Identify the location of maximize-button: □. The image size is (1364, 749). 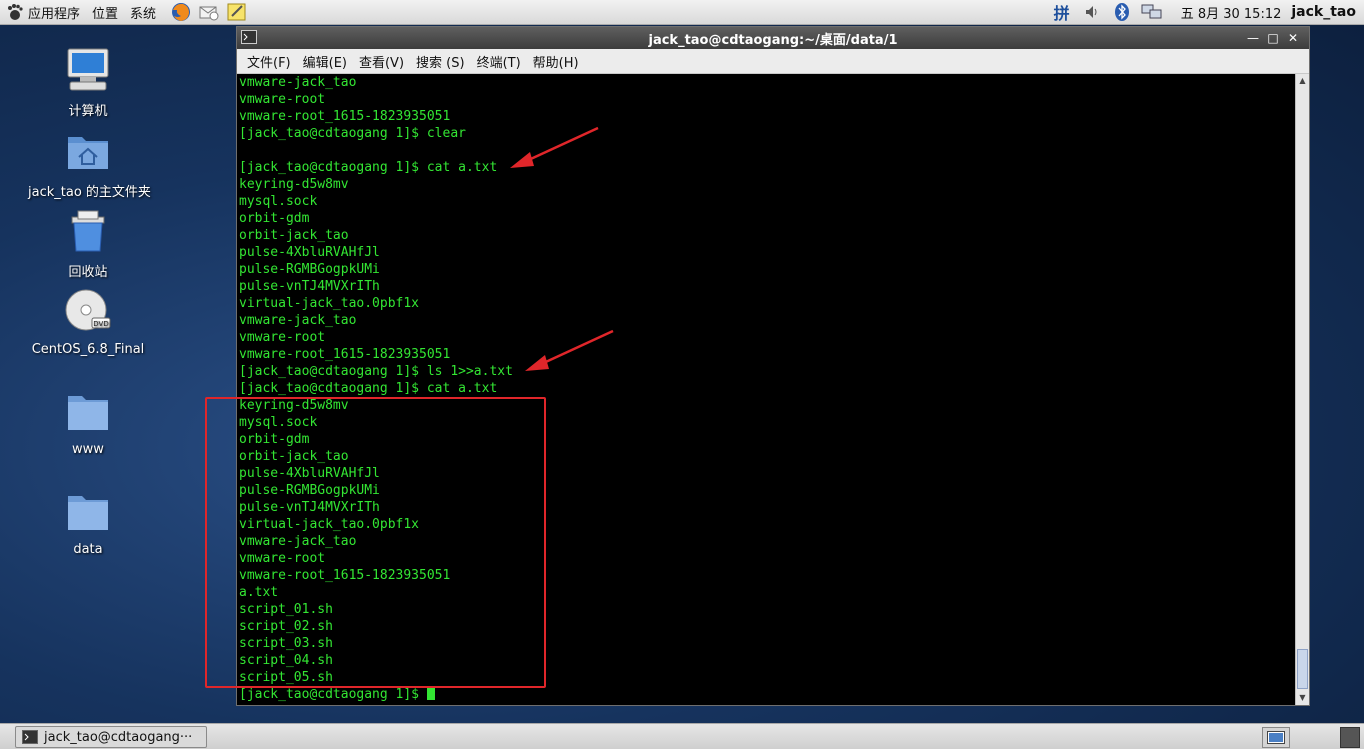
(1273, 38).